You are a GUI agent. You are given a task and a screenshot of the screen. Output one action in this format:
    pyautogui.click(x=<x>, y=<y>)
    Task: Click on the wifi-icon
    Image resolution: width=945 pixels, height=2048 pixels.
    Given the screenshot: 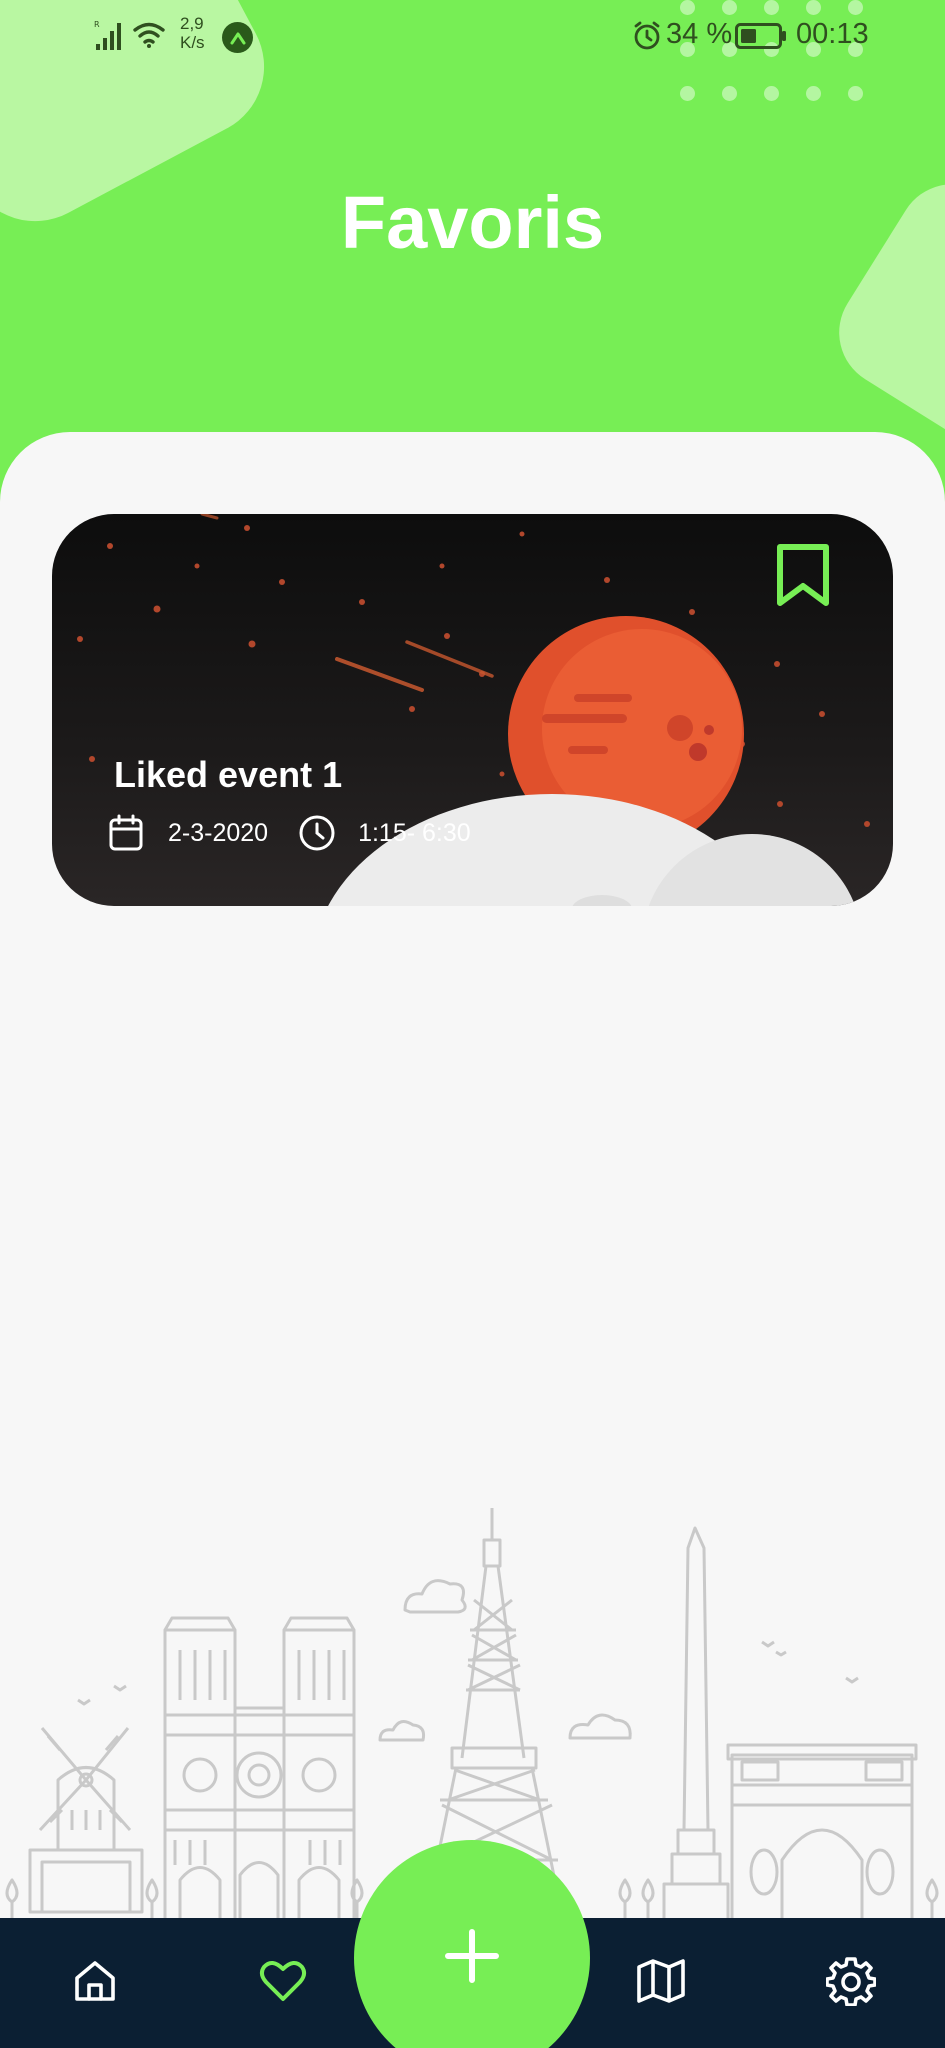 What is the action you would take?
    pyautogui.click(x=150, y=35)
    